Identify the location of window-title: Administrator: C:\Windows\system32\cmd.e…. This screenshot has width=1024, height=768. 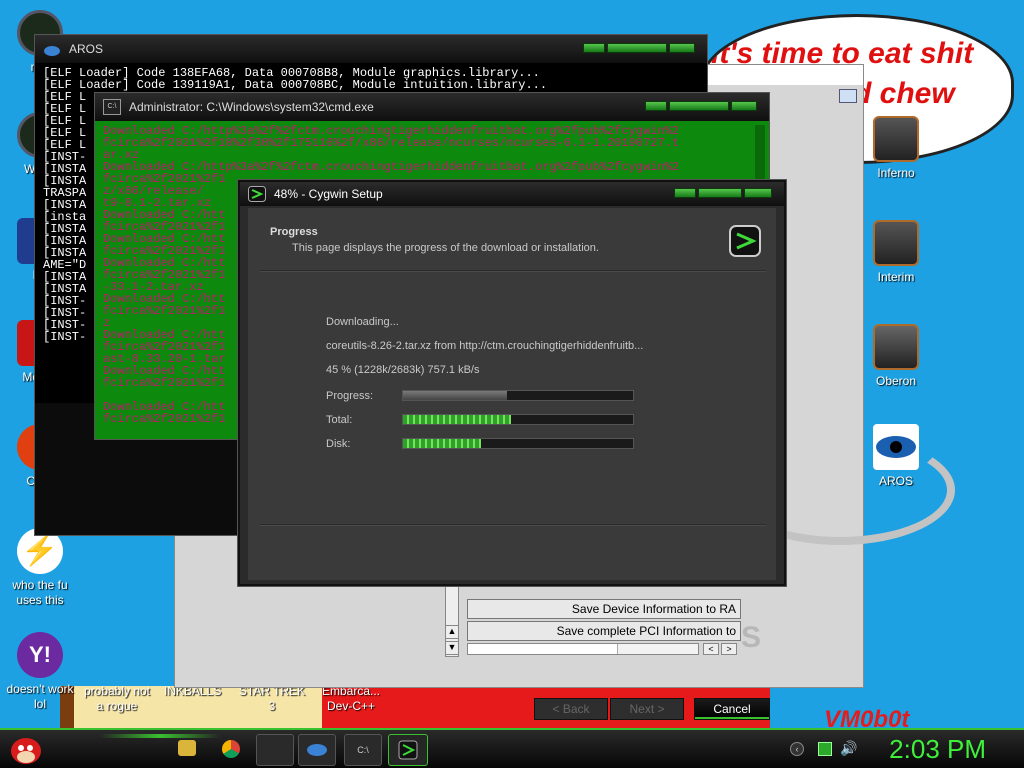
(251, 107).